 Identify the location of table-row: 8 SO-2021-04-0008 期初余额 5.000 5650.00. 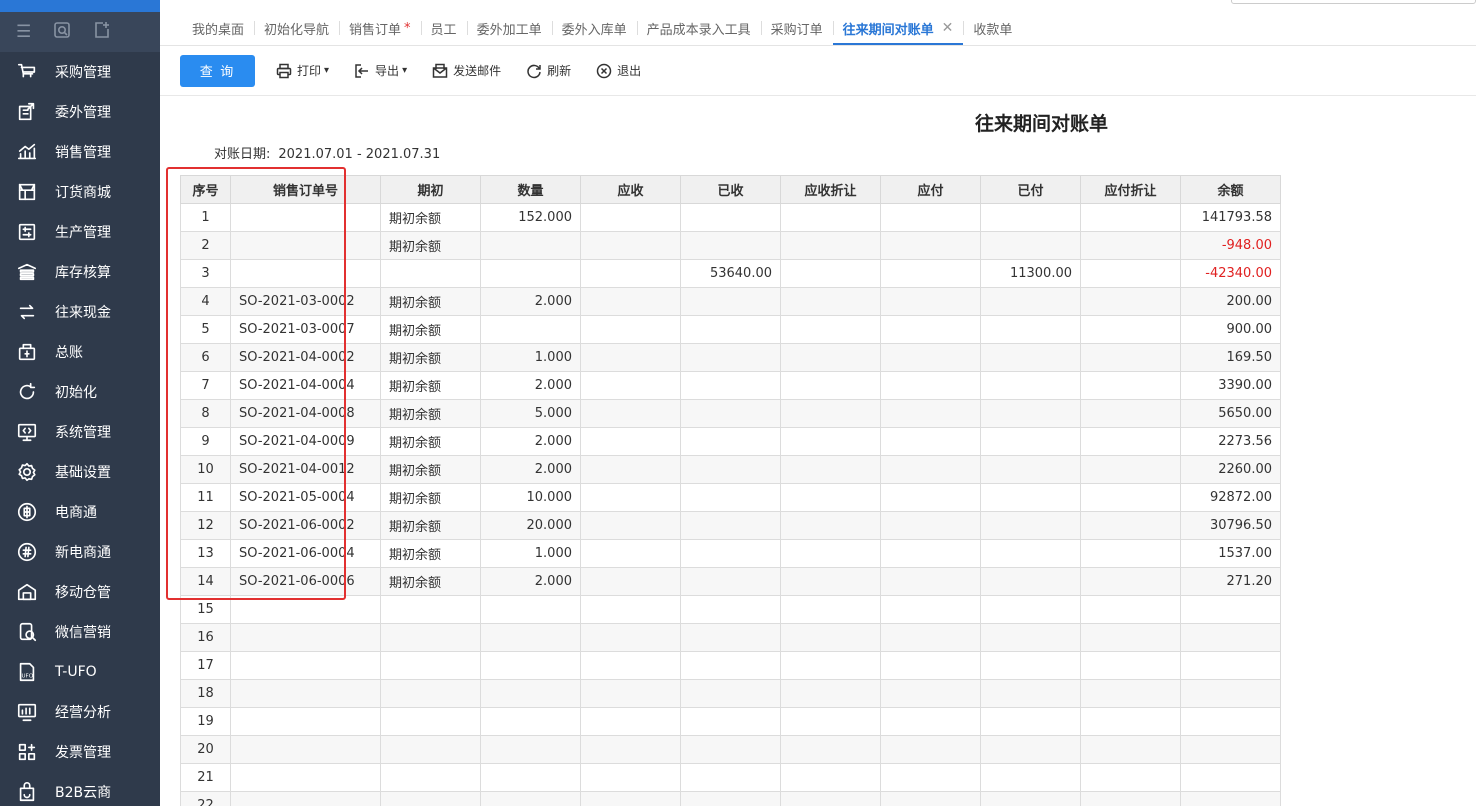
(730, 413).